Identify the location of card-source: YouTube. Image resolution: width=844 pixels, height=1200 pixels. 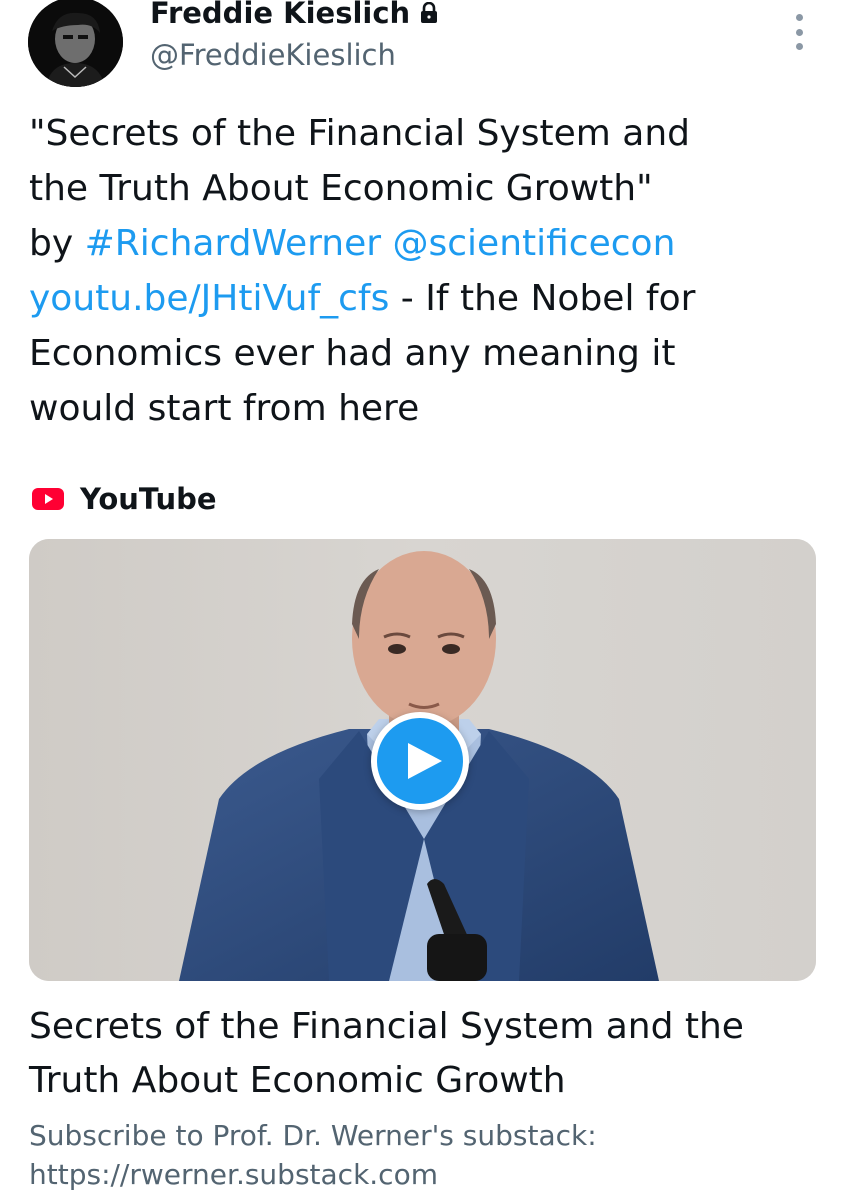
(124, 499).